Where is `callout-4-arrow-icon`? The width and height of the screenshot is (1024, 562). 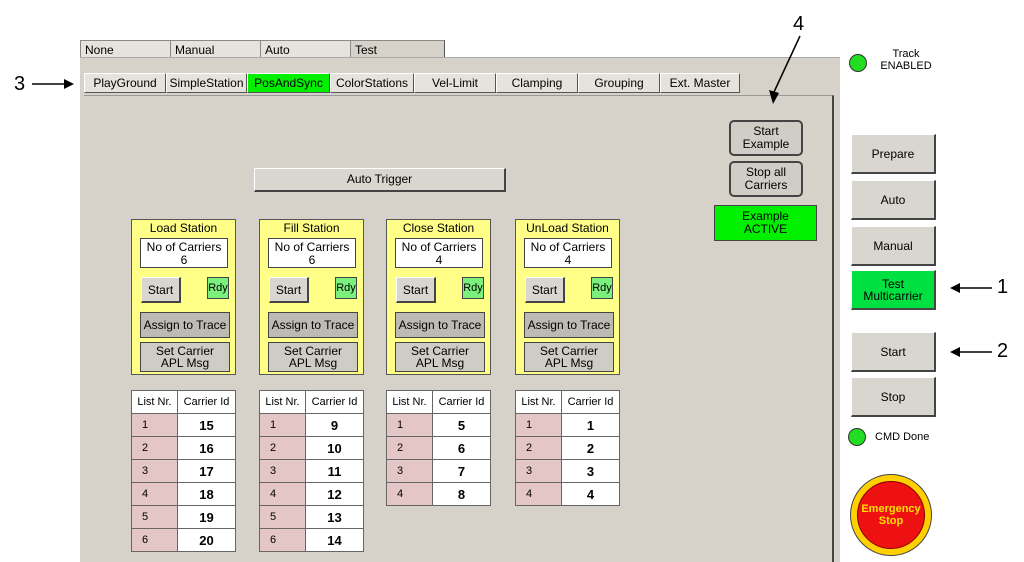 callout-4-arrow-icon is located at coordinates (785, 69).